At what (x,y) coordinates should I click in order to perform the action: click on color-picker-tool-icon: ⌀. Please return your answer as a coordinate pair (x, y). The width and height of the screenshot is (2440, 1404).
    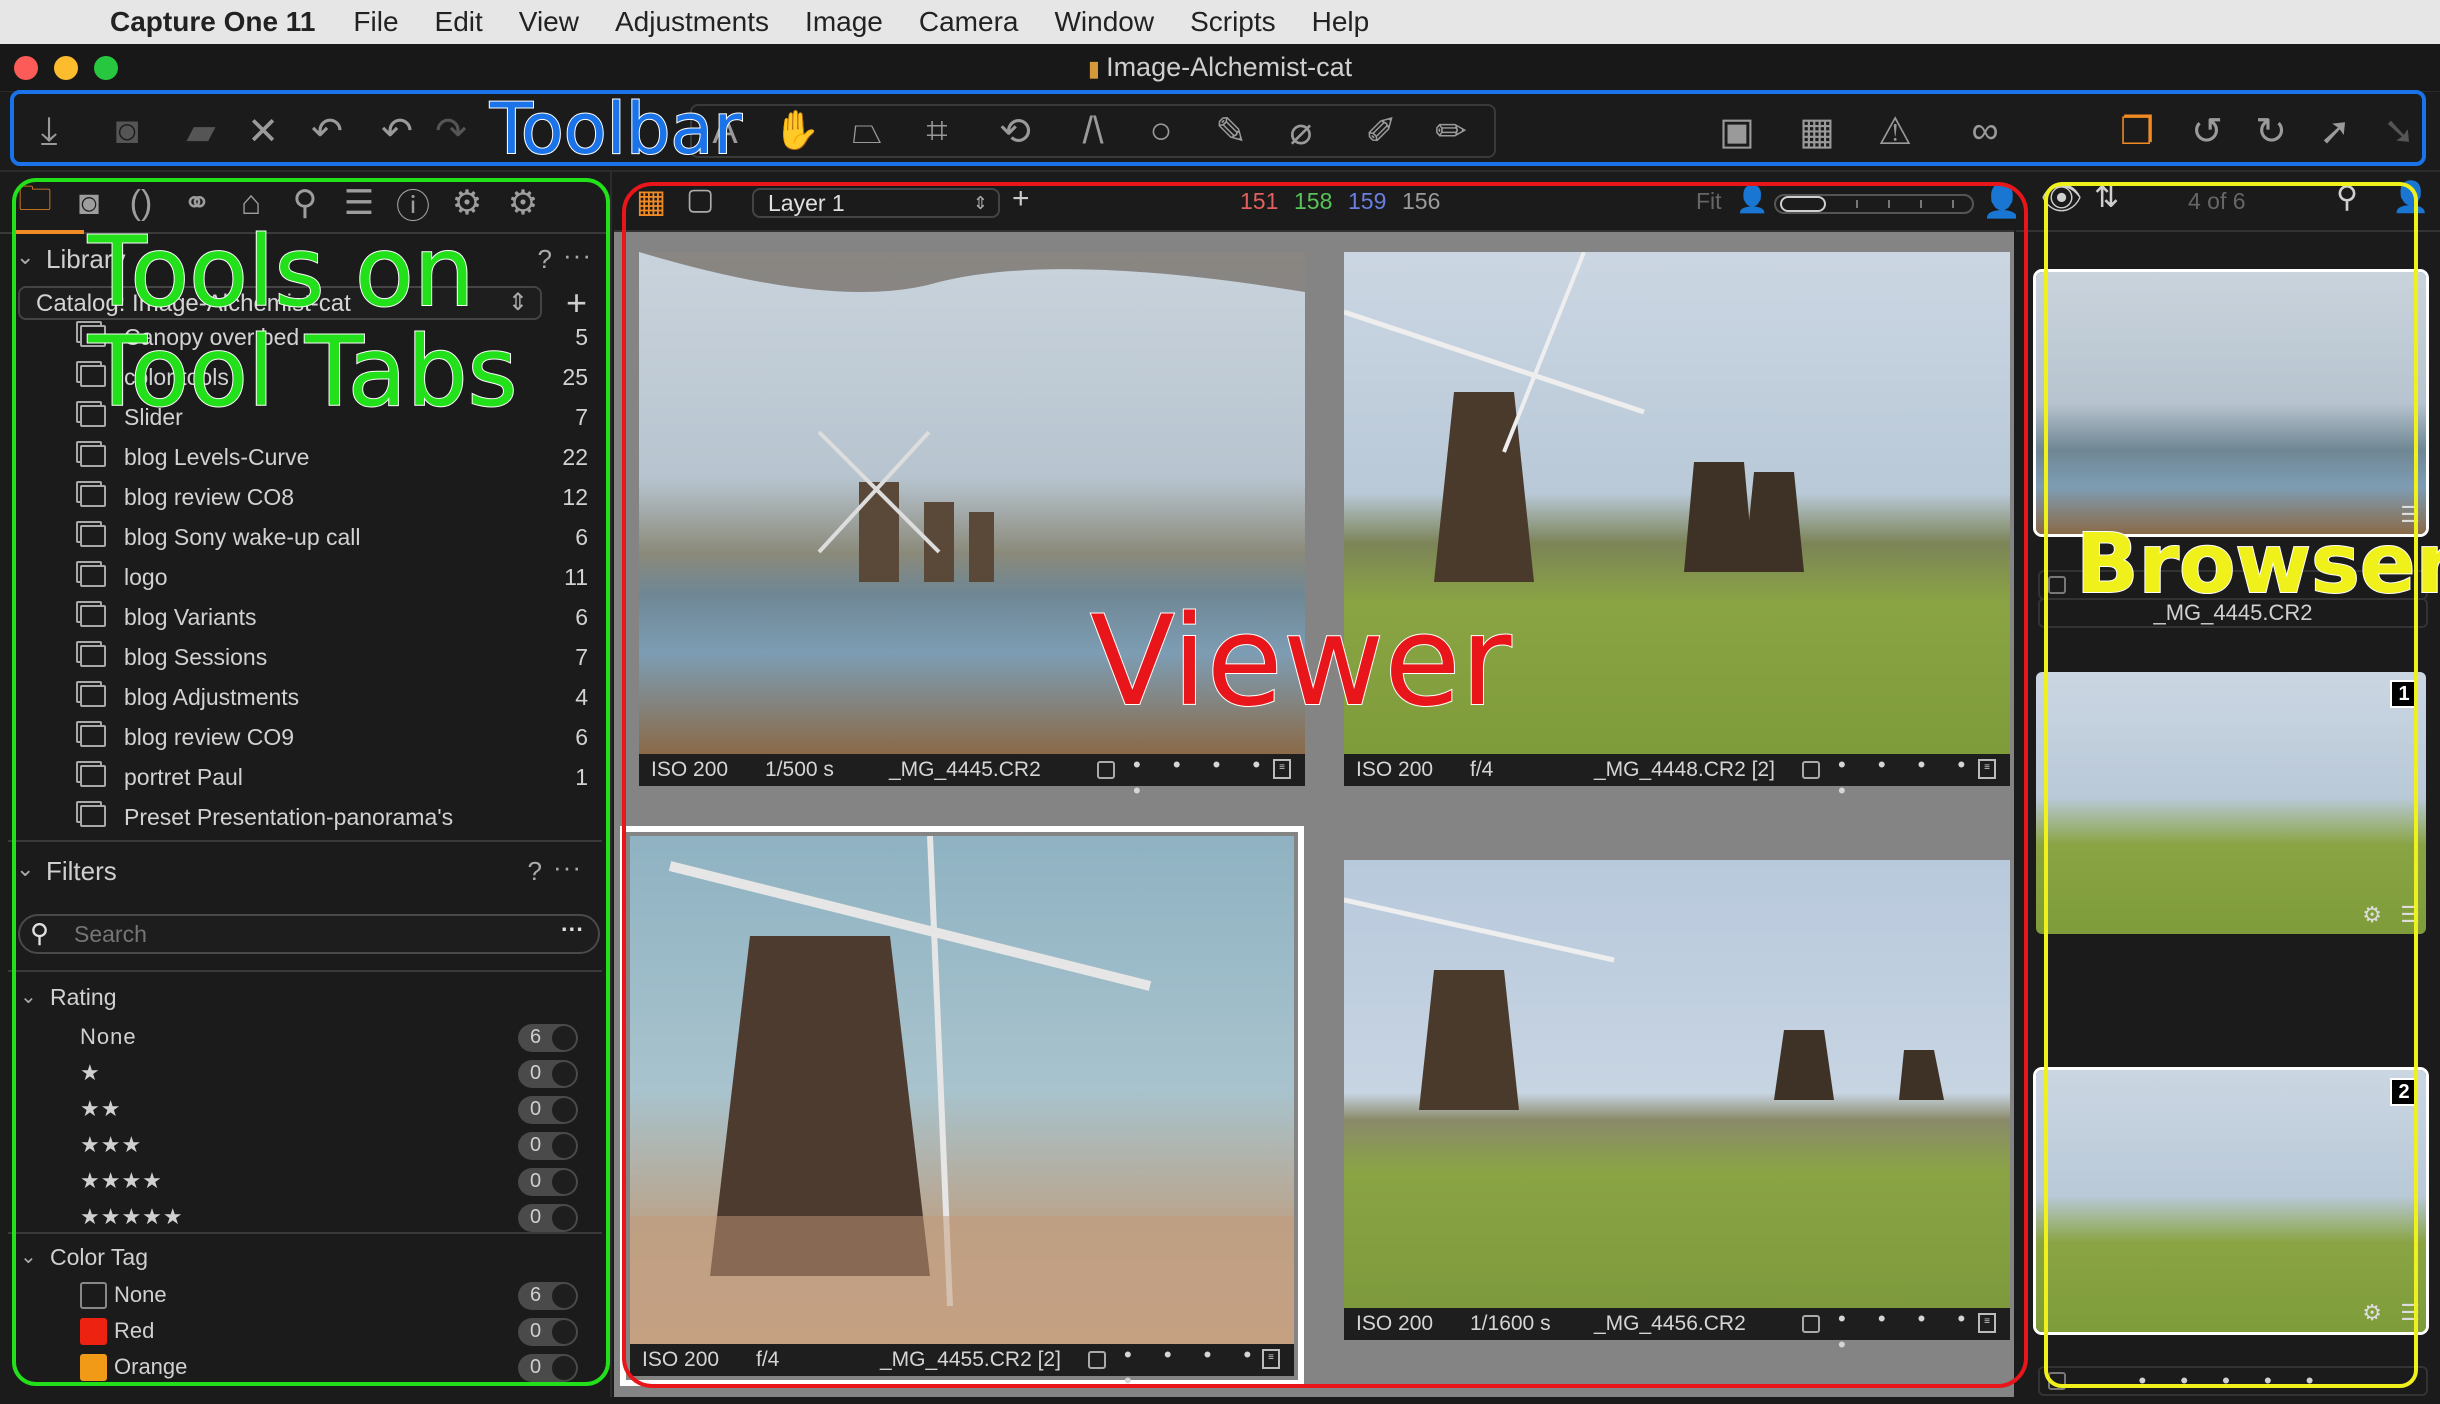
    Looking at the image, I should click on (1301, 131).